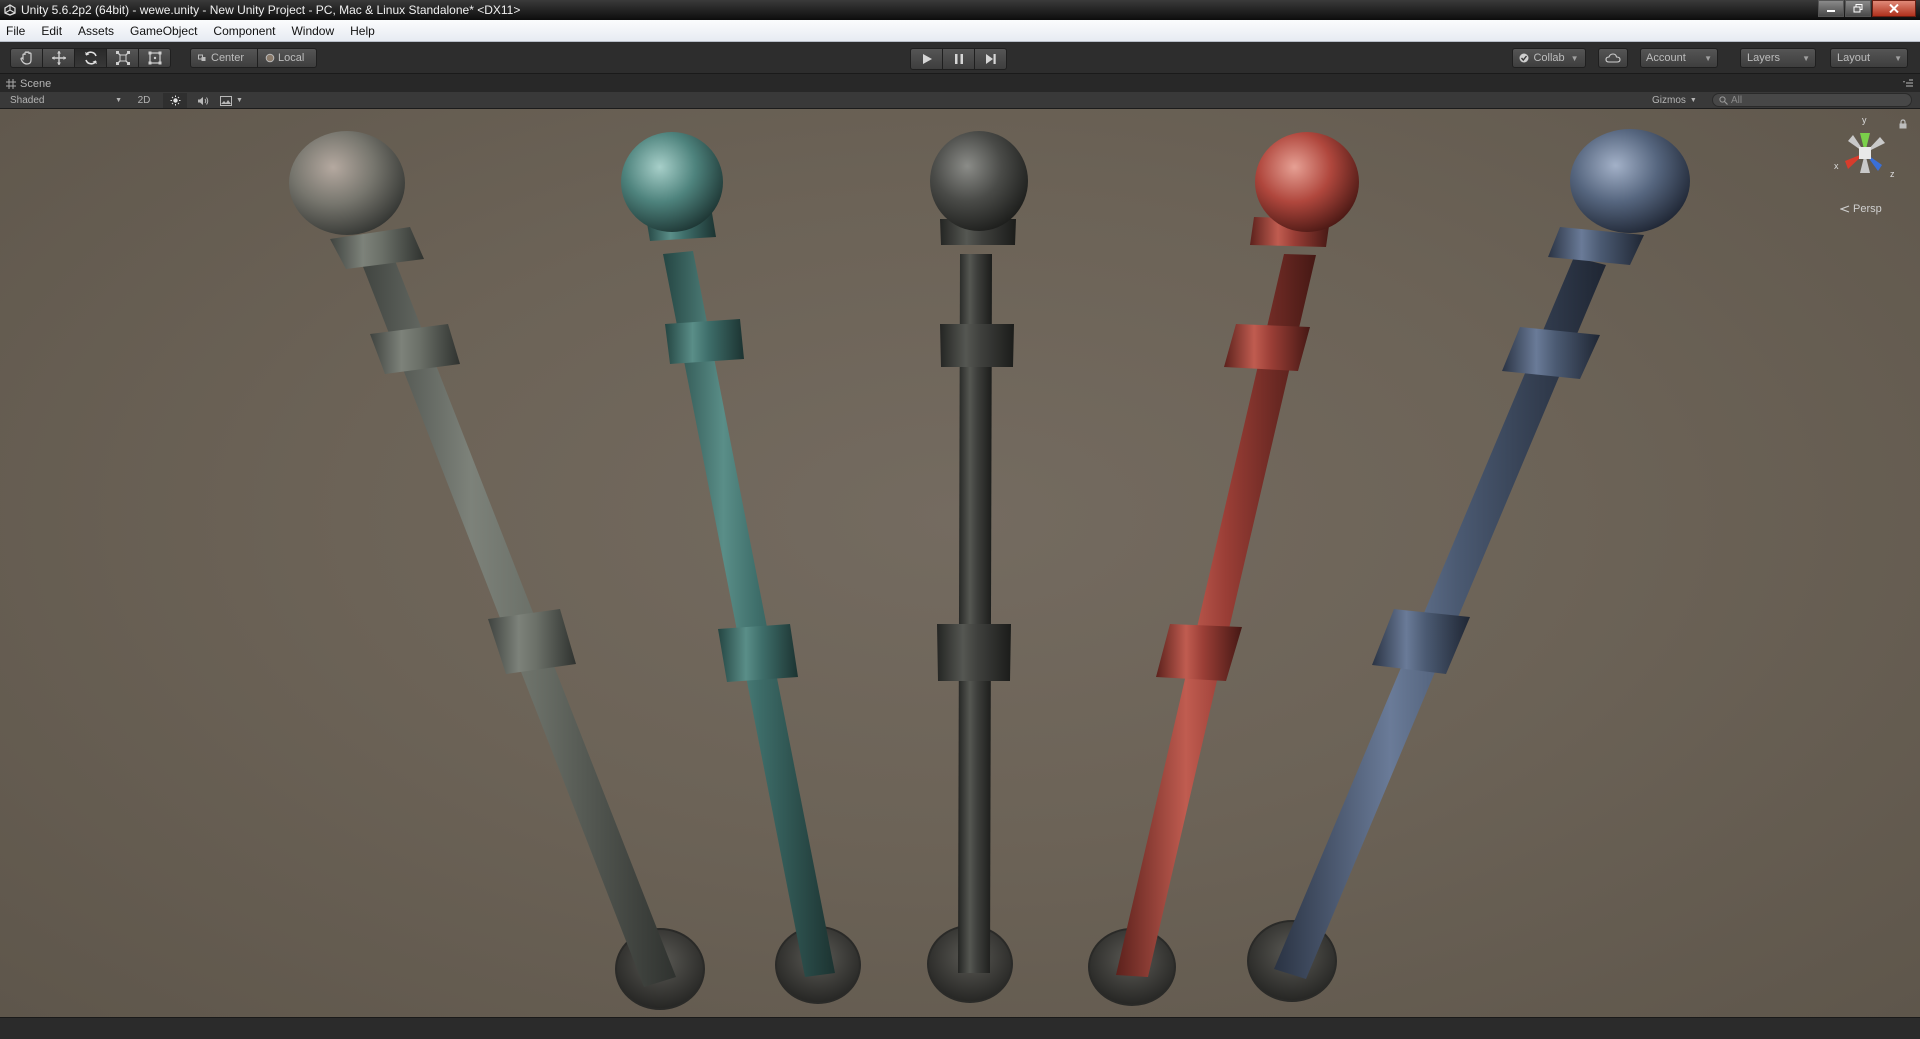 This screenshot has width=1920, height=1039. Describe the element at coordinates (163, 31) in the screenshot. I see `menu-gameobject: GameObject` at that location.